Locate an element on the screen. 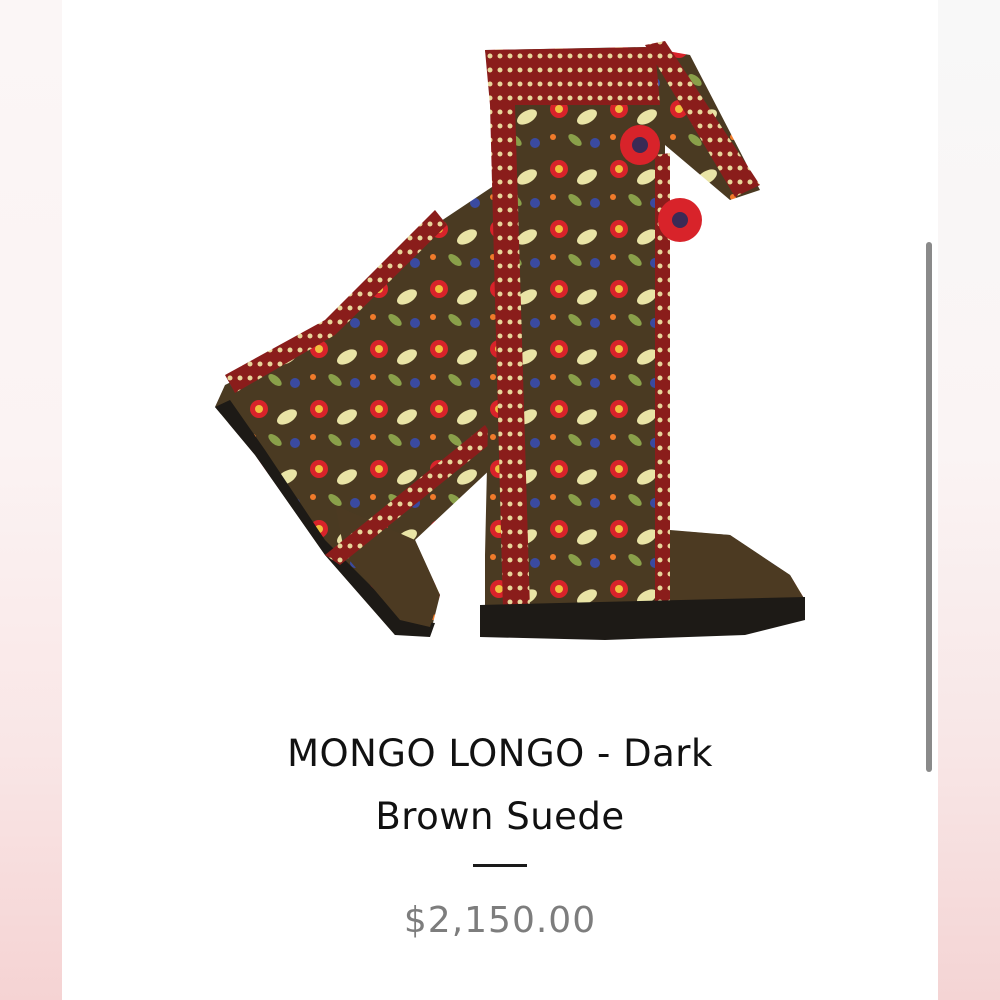 The image size is (1000, 1000). scrollbar is located at coordinates (929, 507).